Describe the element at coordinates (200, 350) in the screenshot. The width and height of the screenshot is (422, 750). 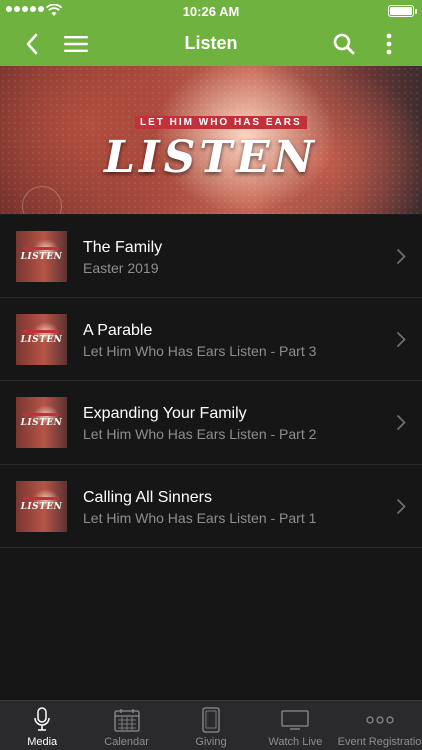
I see `item-subtitle: Let Him Who Has Ears Listen - Part 3` at that location.